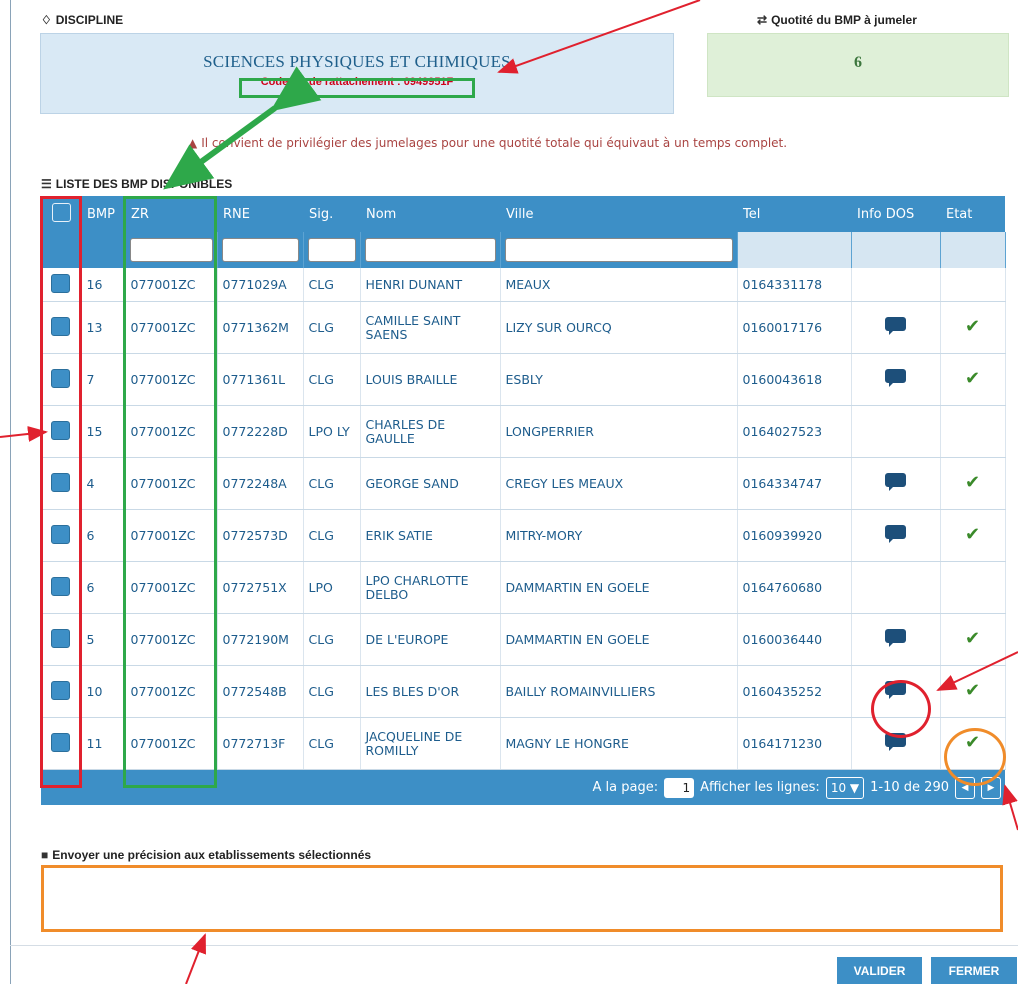 Image resolution: width=1018 pixels, height=984 pixels. I want to click on list-title: ☰ LISTE DES BMP DISPONIBLES, so click(136, 184).